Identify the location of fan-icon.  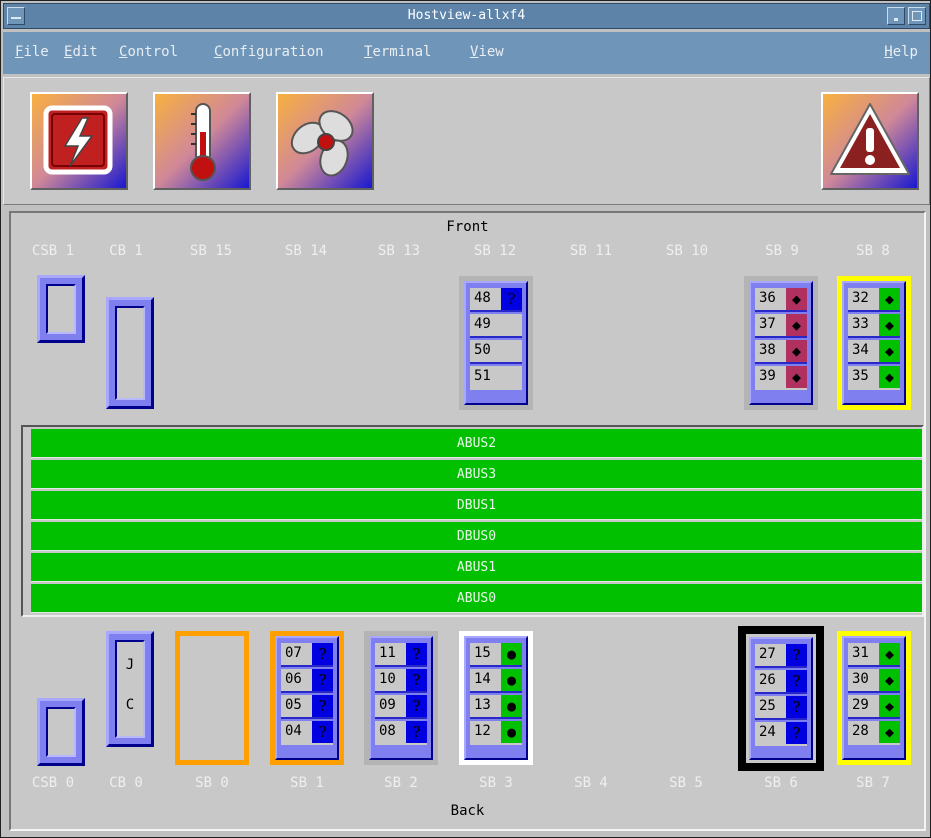
(325, 141).